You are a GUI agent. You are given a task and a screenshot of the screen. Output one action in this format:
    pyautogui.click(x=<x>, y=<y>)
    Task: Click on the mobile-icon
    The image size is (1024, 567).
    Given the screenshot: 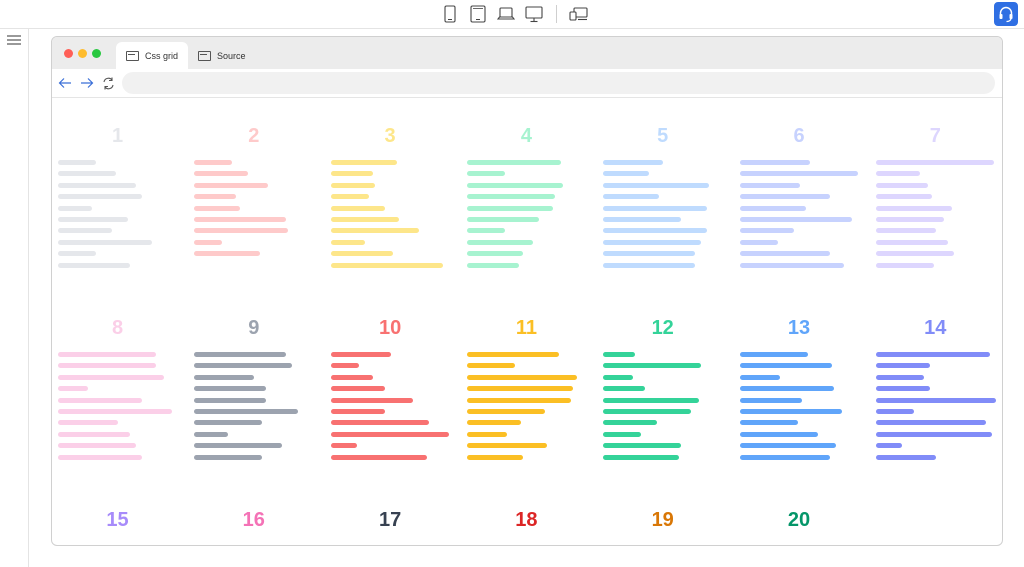 What is the action you would take?
    pyautogui.click(x=450, y=14)
    